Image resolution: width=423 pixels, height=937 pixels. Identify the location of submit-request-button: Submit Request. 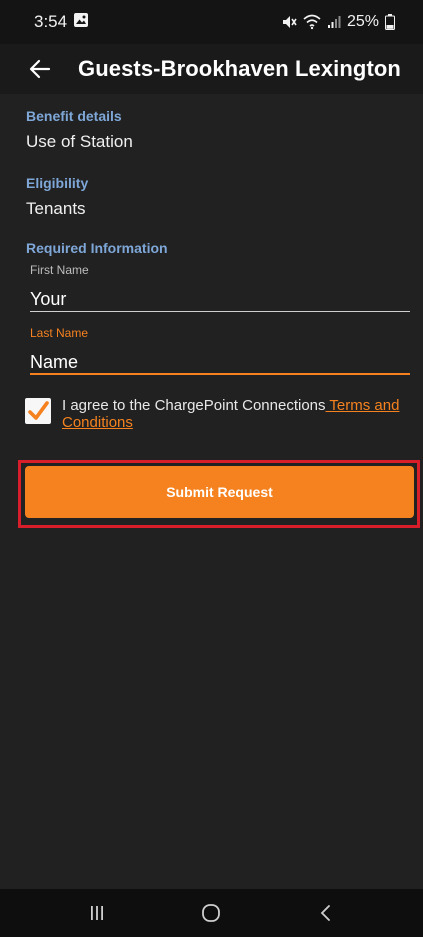
(219, 492).